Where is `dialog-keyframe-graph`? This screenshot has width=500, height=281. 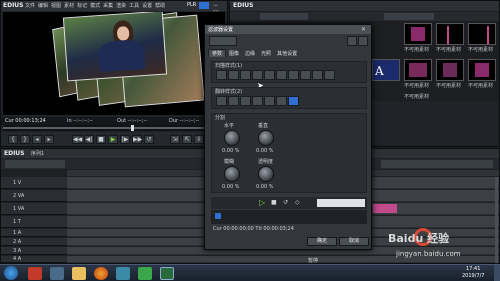
dialog-keyframe-graph is located at coordinates (341, 203).